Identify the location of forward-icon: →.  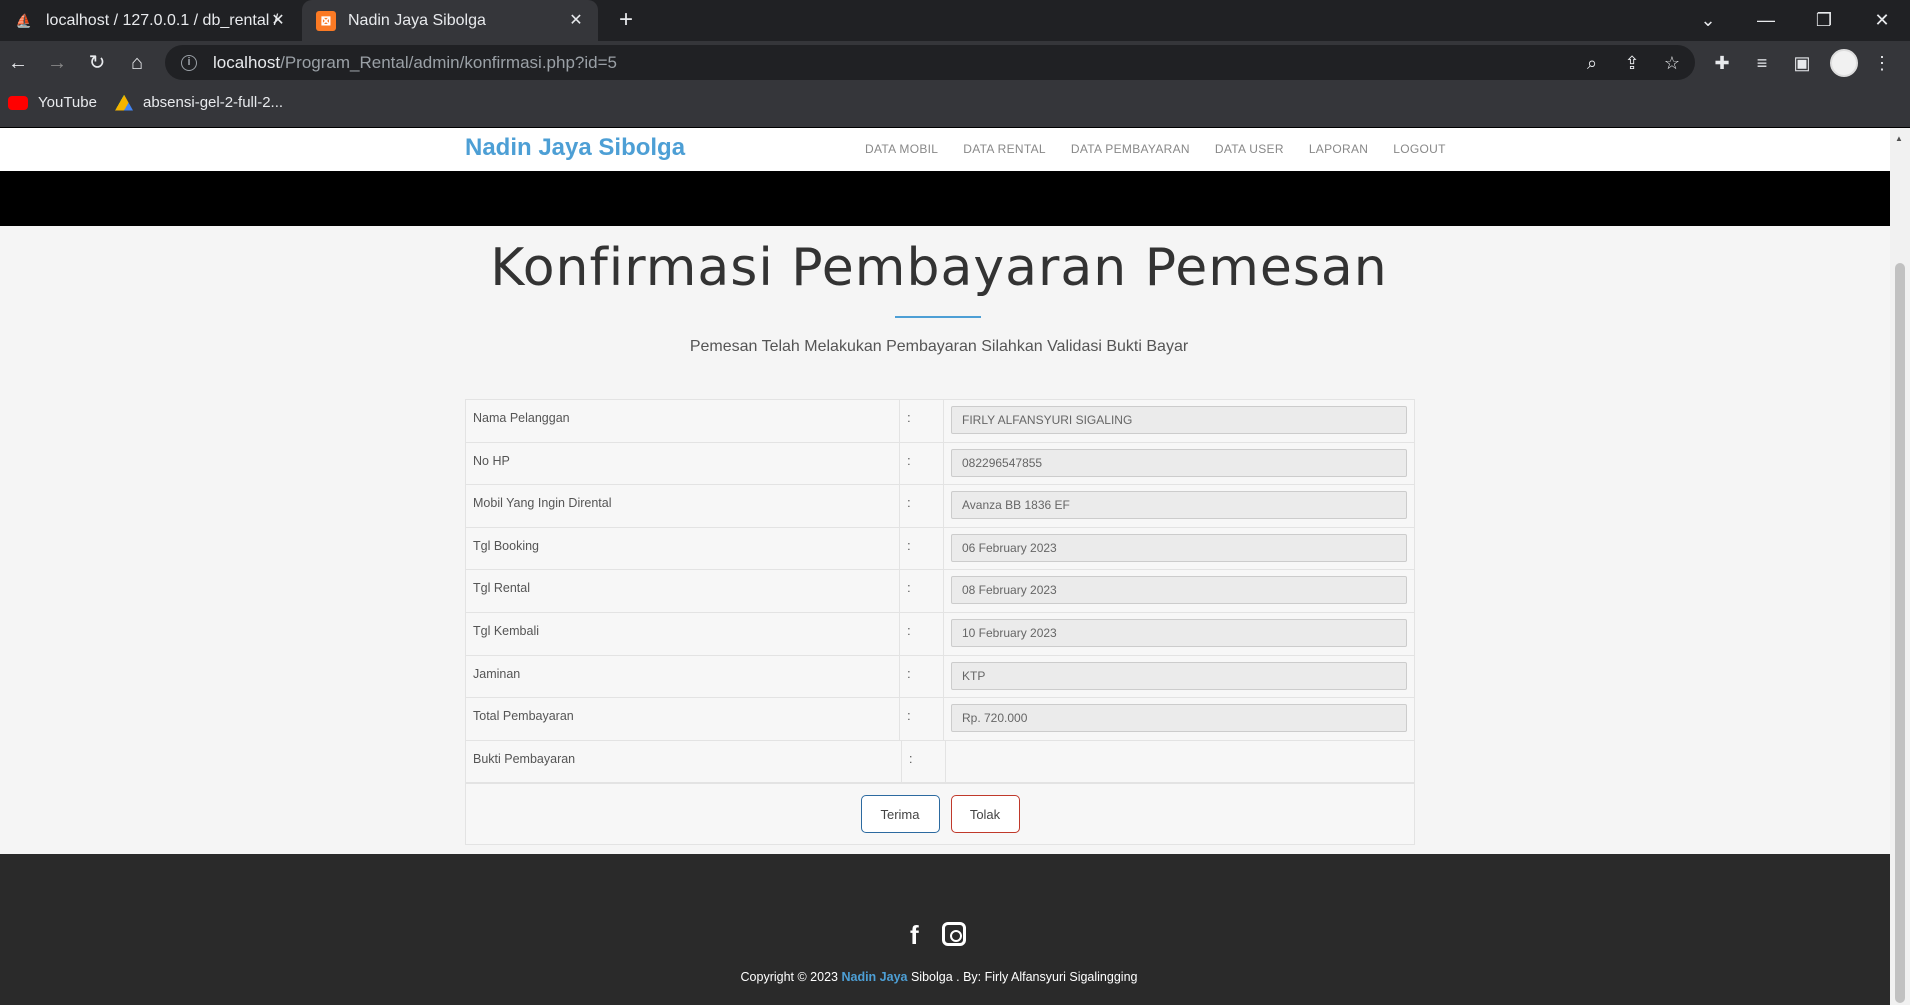
(57, 63).